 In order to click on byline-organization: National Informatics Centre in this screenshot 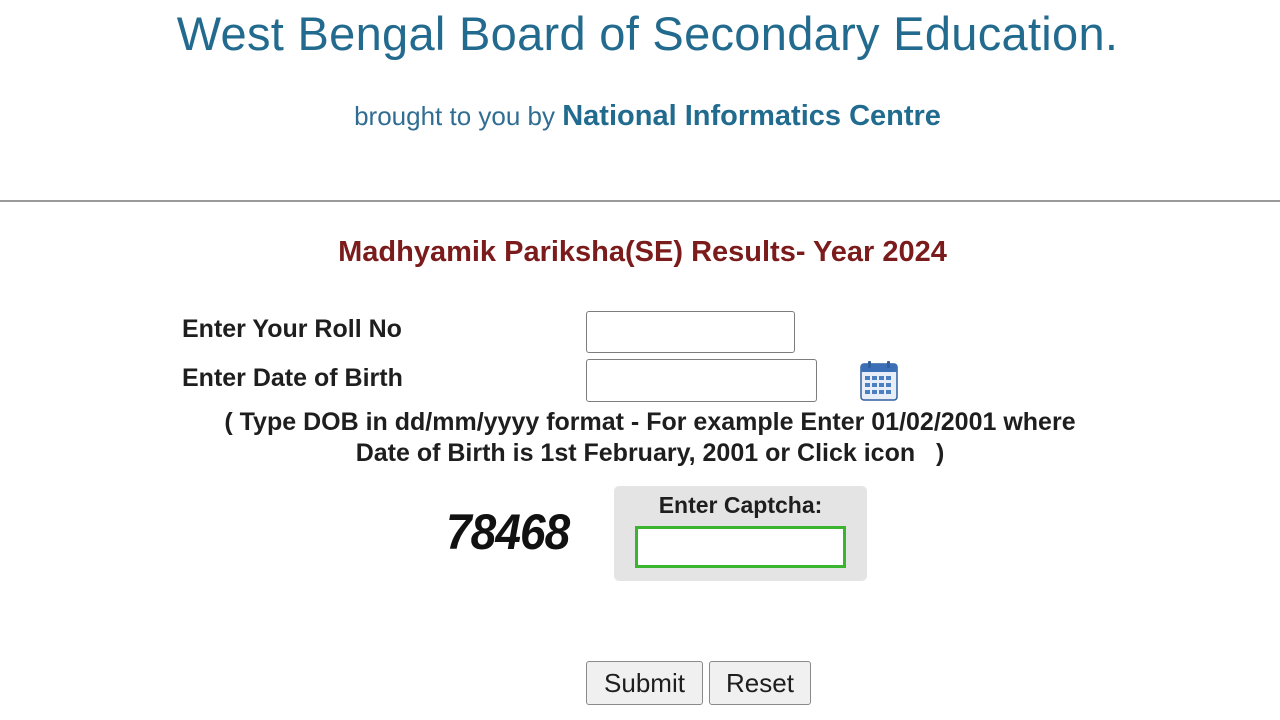, I will do `click(751, 116)`.